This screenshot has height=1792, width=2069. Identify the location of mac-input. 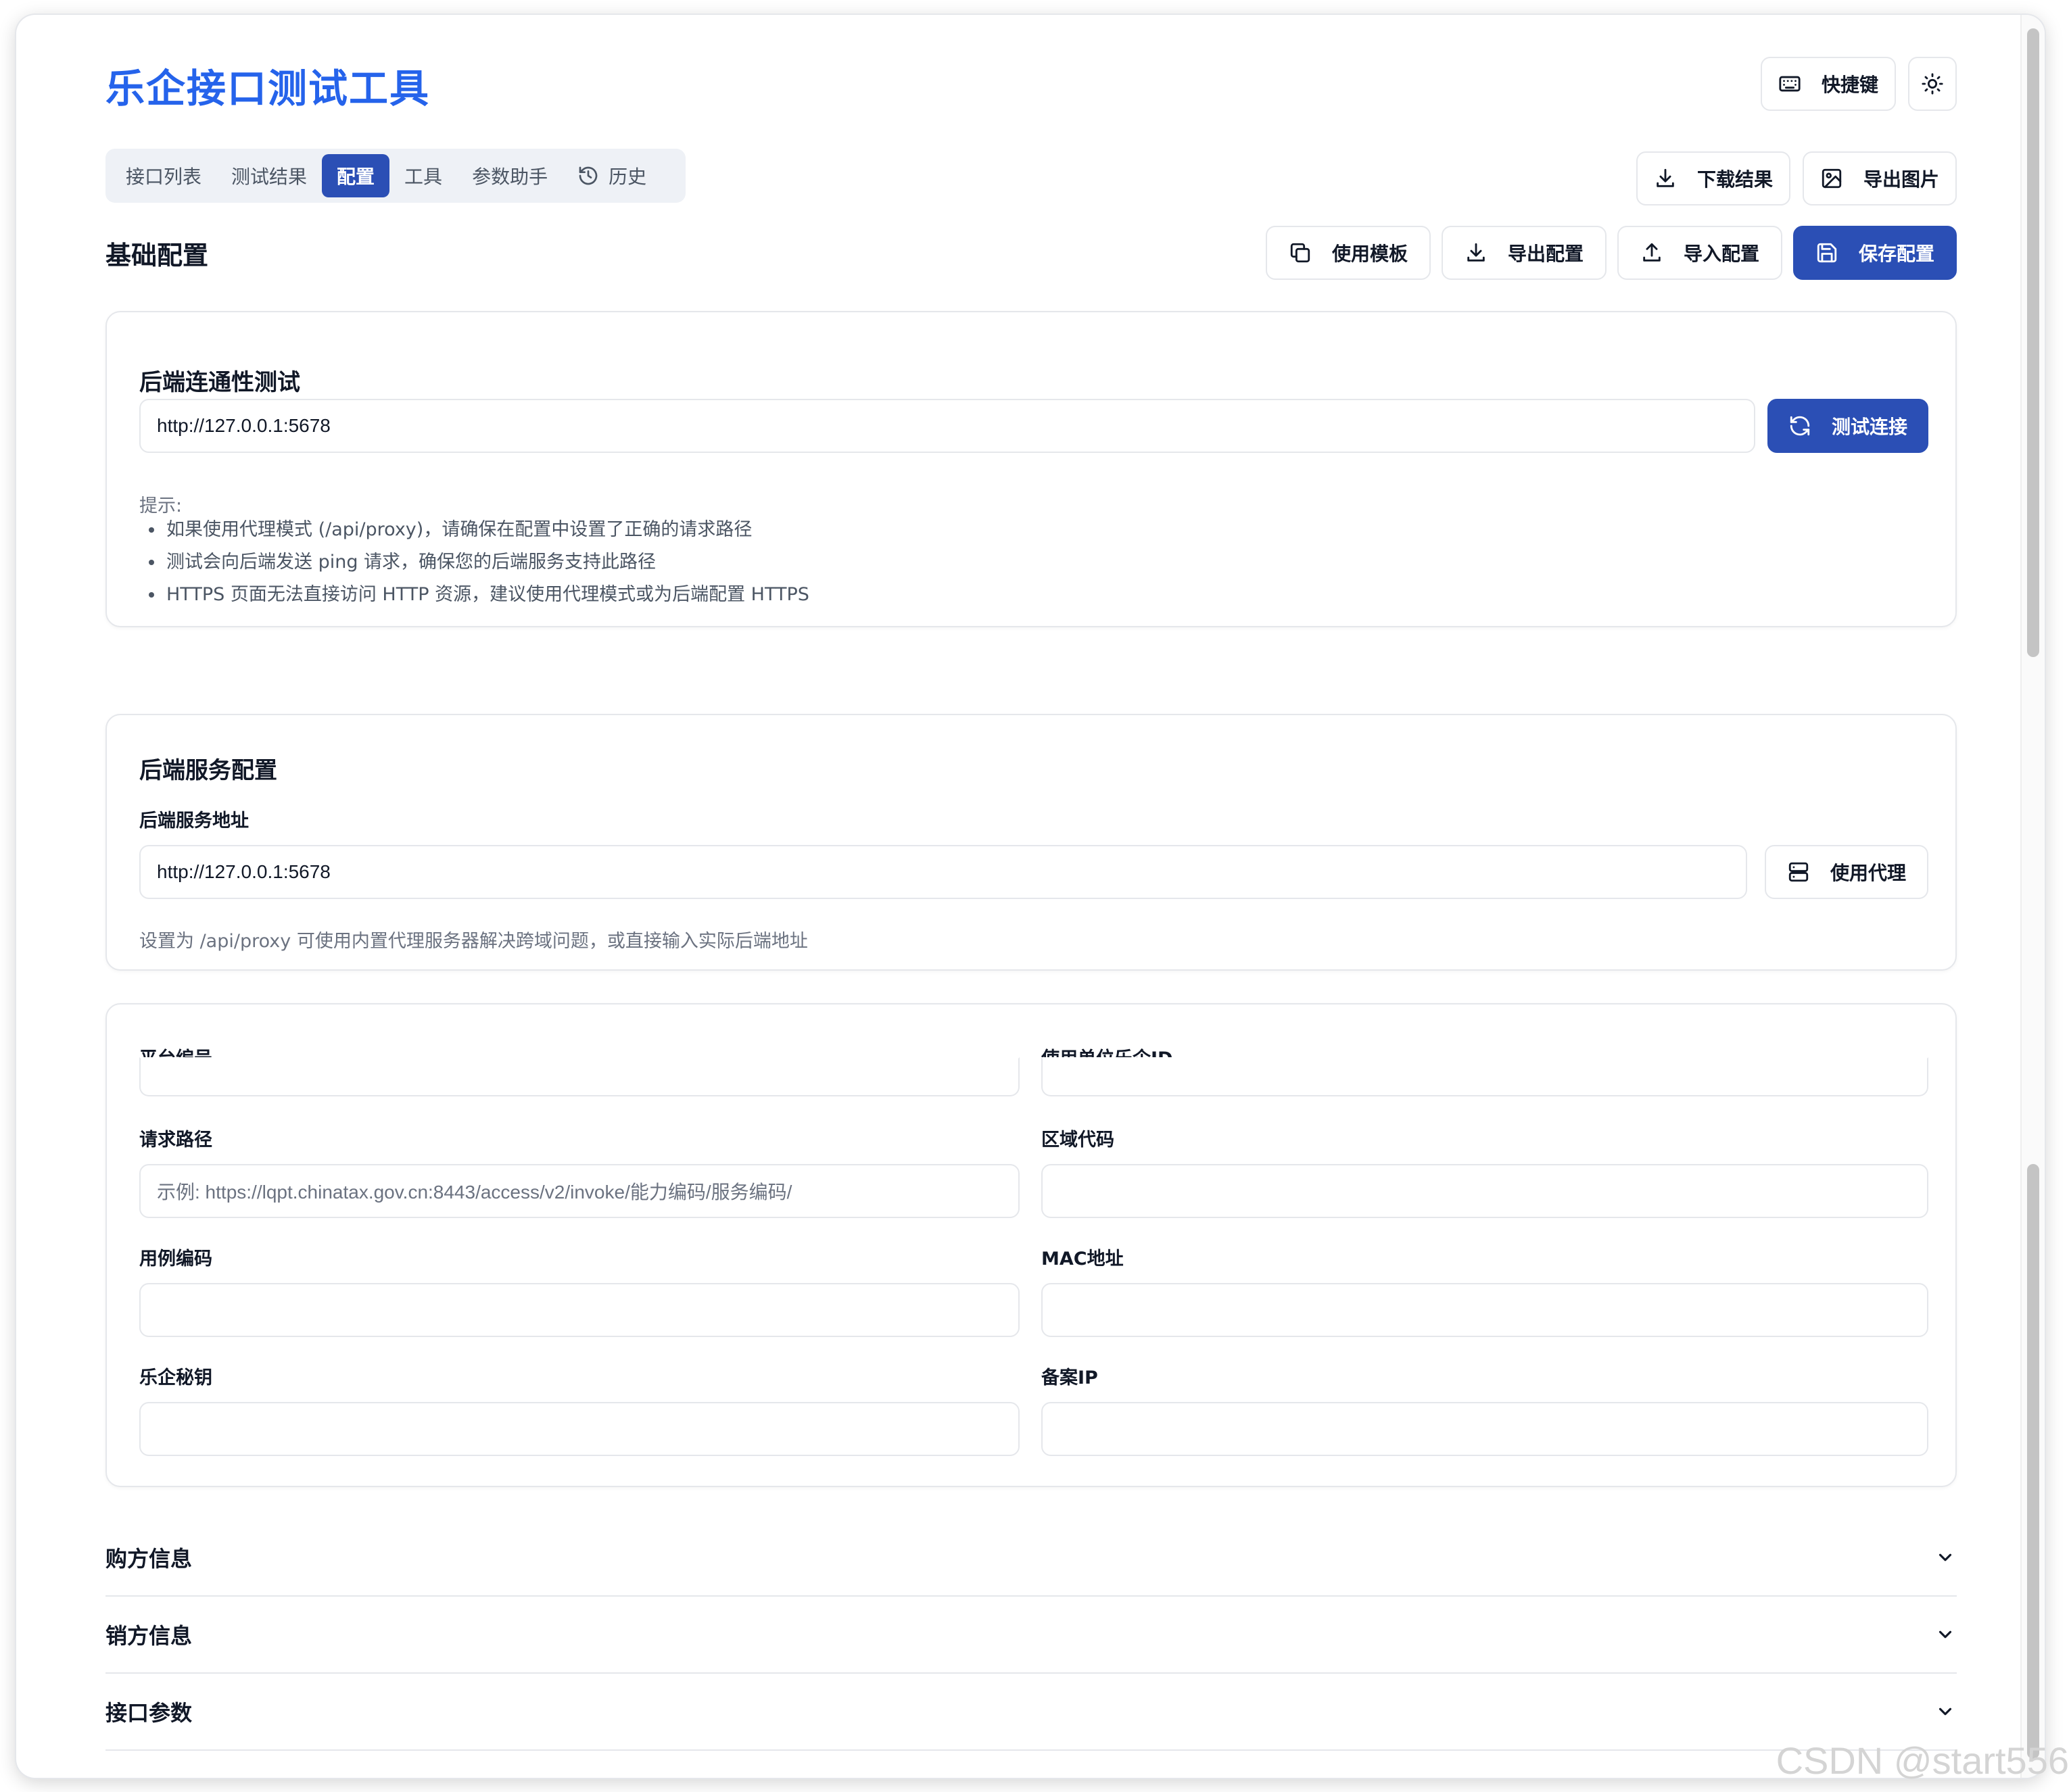
(1484, 1310).